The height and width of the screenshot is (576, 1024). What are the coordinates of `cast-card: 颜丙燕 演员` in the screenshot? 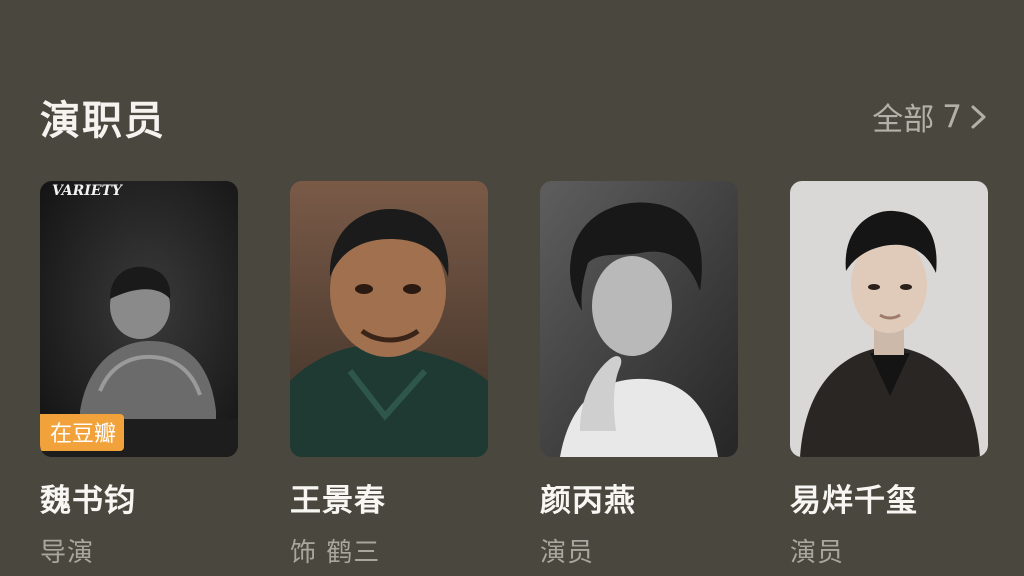 It's located at (639, 375).